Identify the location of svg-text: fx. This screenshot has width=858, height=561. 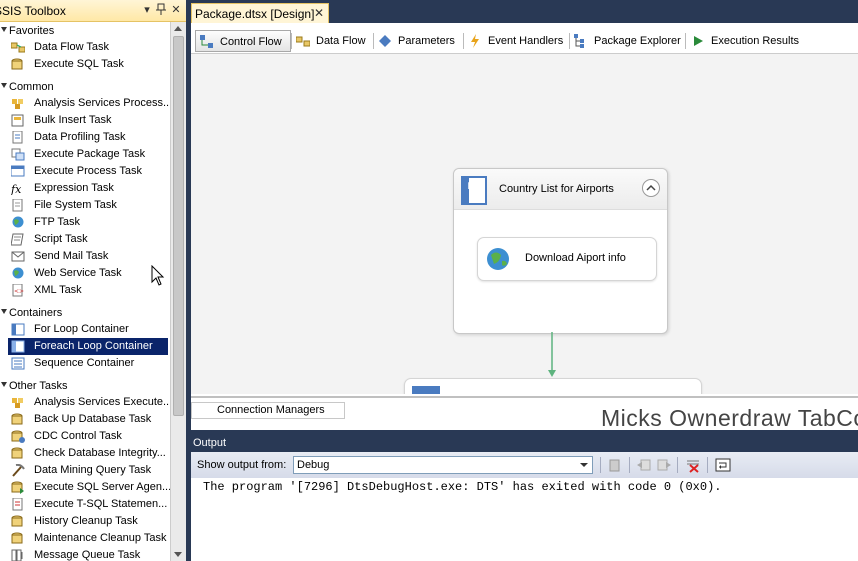
(16, 189).